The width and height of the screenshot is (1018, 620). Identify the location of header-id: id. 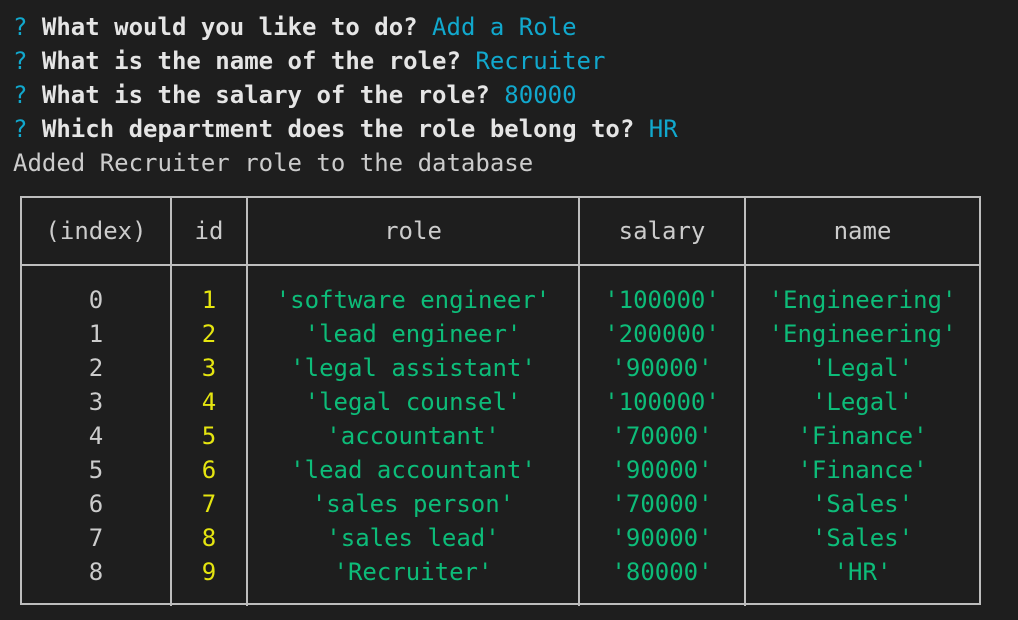
(208, 232).